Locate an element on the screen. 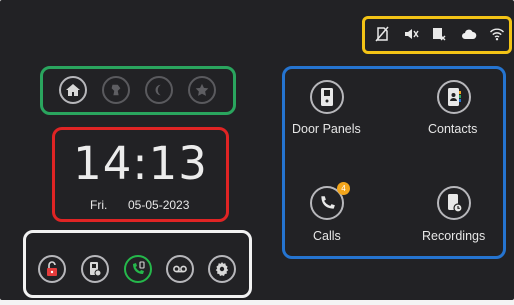 This screenshot has width=514, height=305. custom-mode-icon is located at coordinates (202, 89).